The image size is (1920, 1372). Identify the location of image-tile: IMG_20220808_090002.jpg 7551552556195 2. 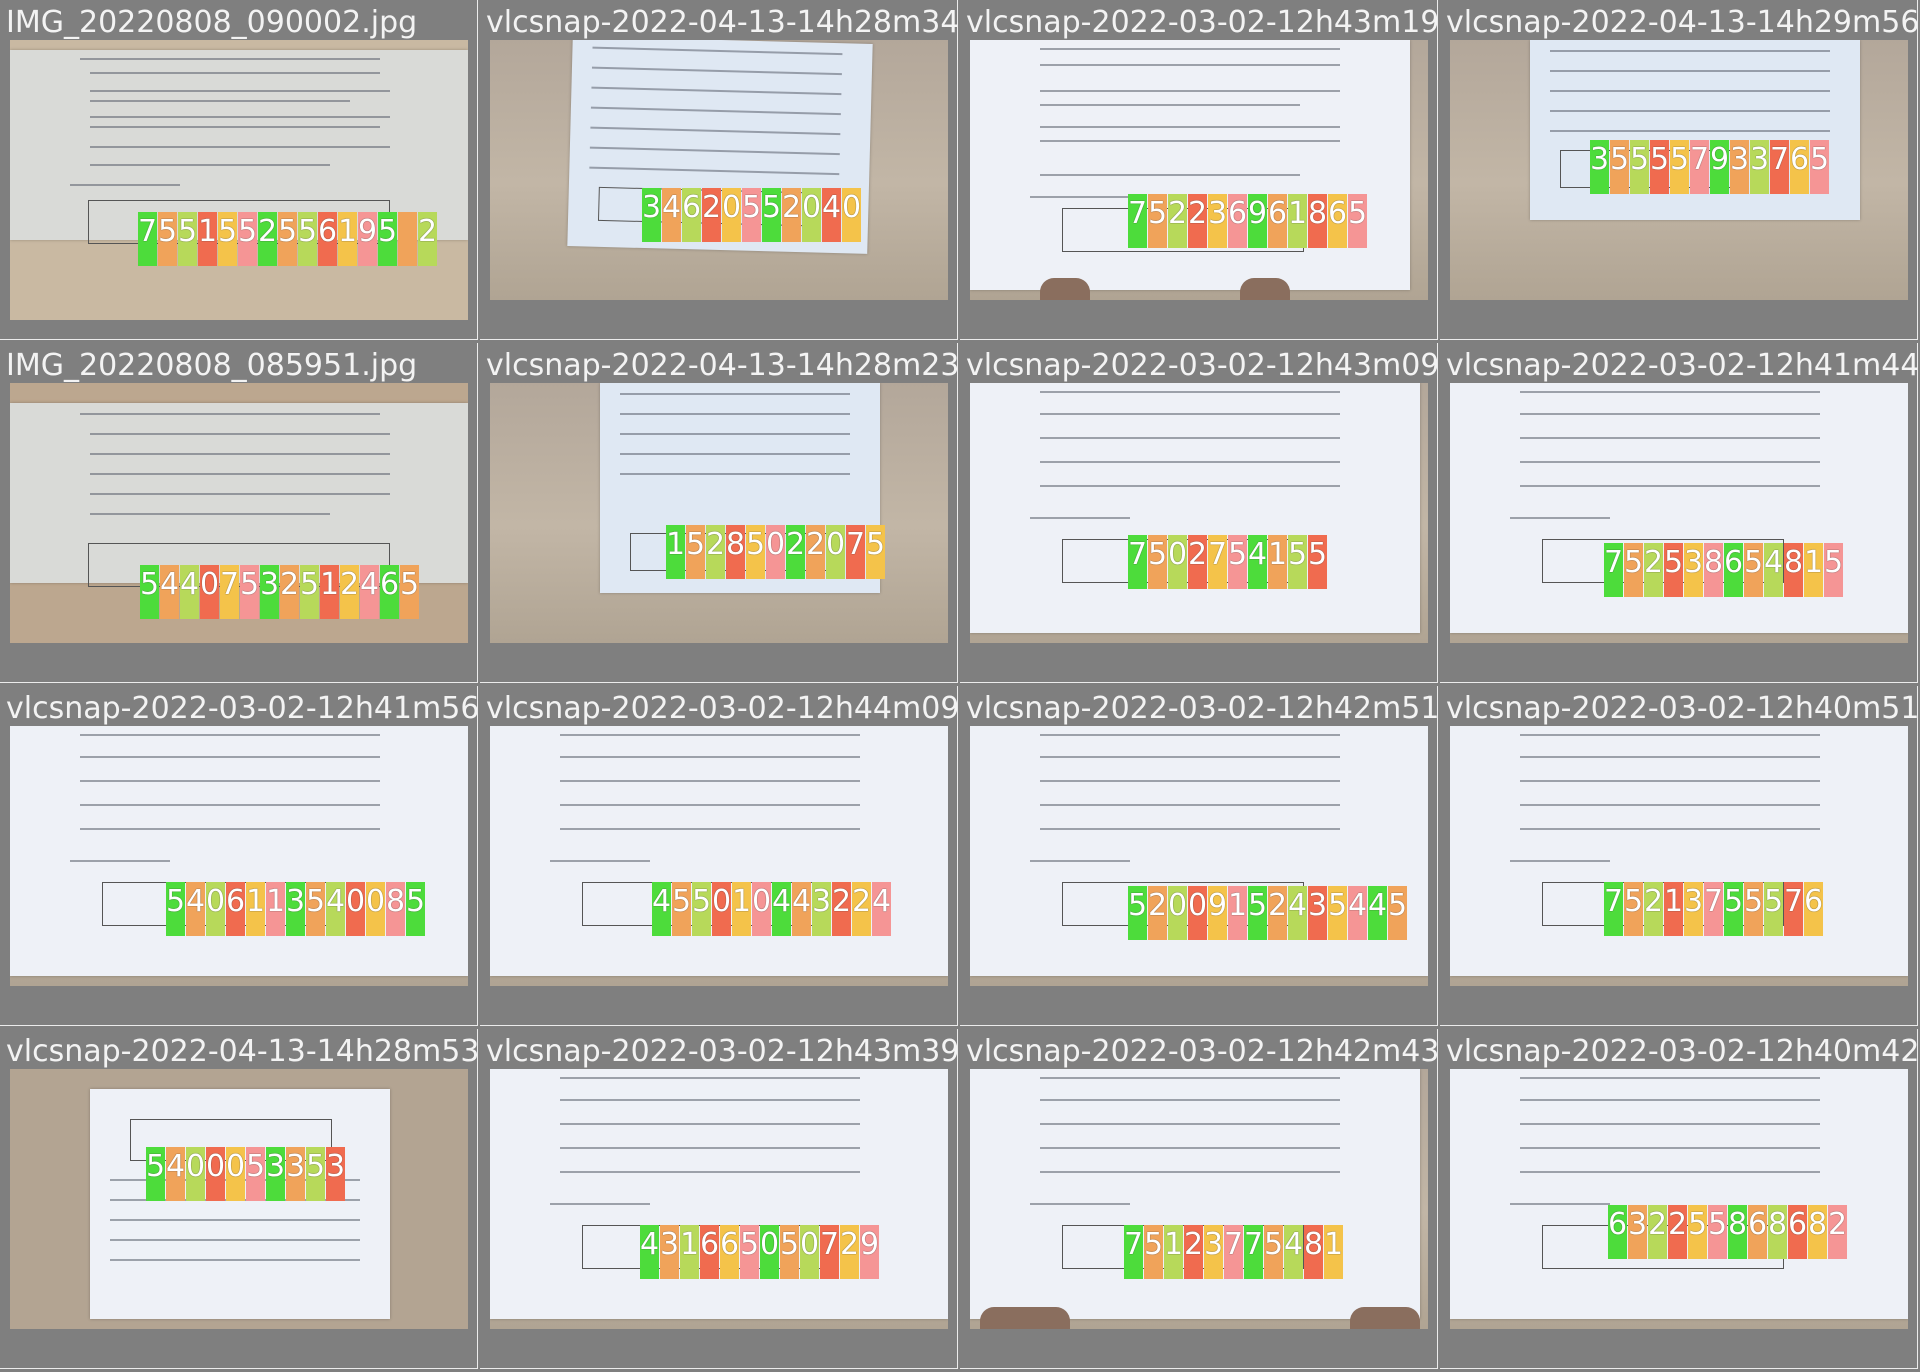
(239, 170).